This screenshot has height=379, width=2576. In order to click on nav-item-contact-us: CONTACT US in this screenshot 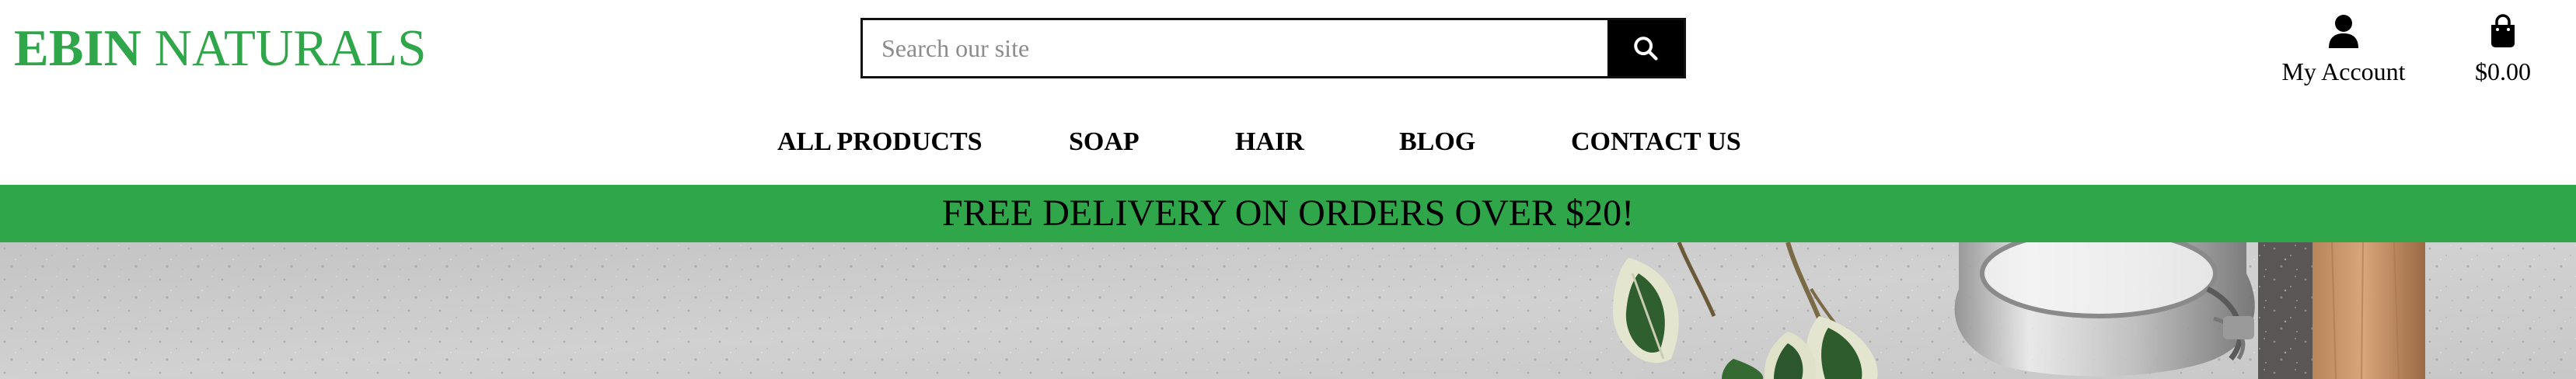, I will do `click(1656, 142)`.